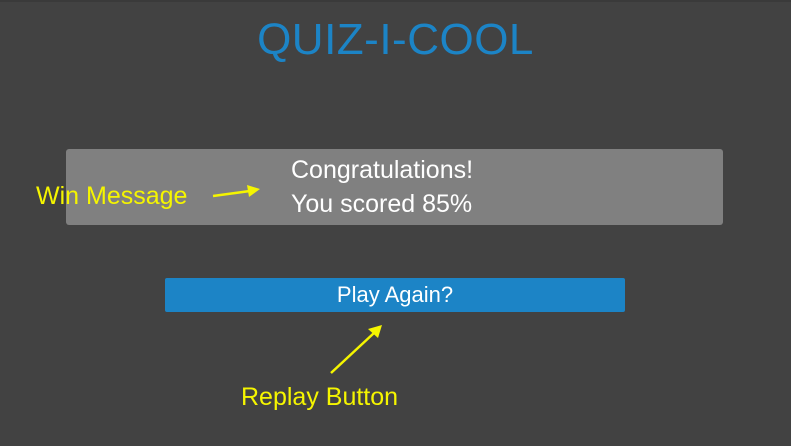  I want to click on play-again-button: Play Again?, so click(395, 295).